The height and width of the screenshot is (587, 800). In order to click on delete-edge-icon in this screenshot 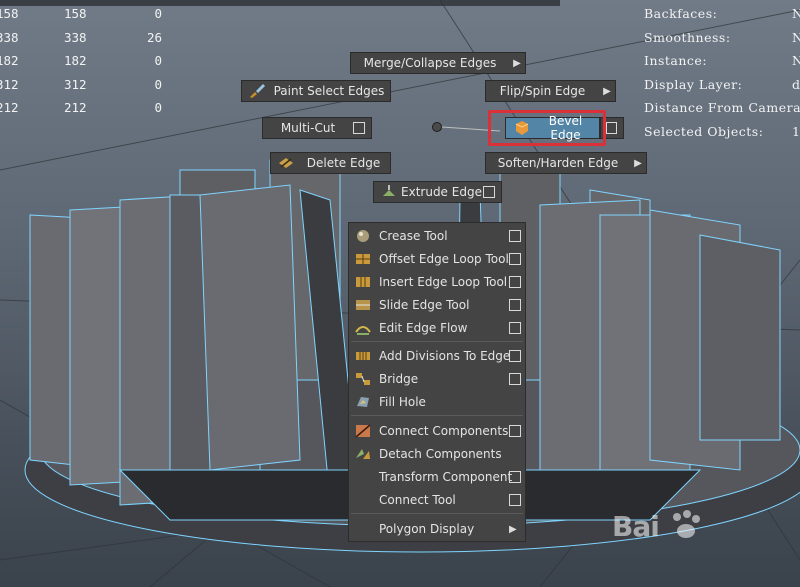, I will do `click(286, 163)`.